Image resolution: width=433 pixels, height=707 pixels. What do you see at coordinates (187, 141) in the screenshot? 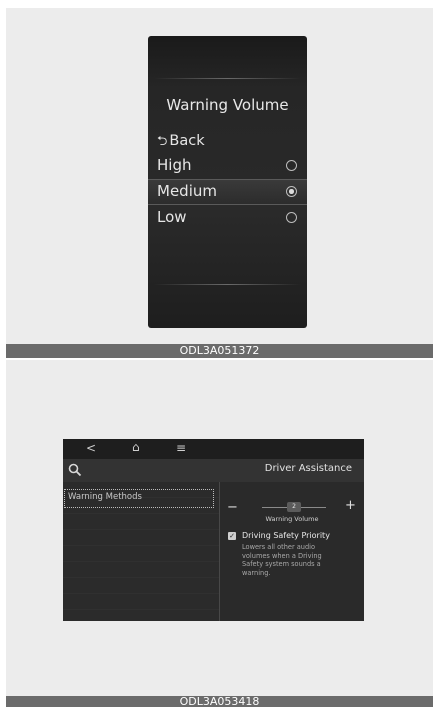
I see `back-label: Back` at bounding box center [187, 141].